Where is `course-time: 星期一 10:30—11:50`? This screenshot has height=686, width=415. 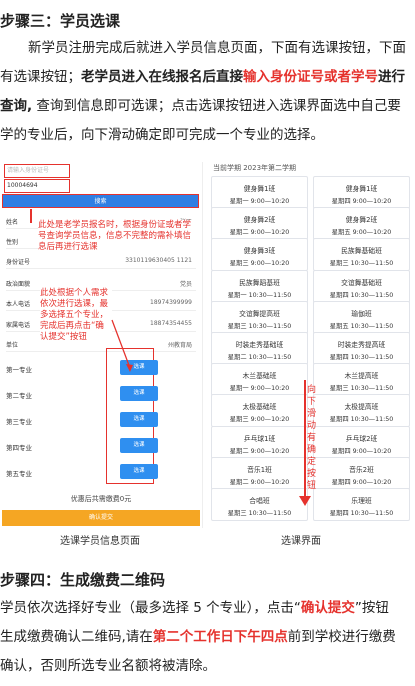 course-time: 星期一 10:30—11:50 is located at coordinates (259, 295).